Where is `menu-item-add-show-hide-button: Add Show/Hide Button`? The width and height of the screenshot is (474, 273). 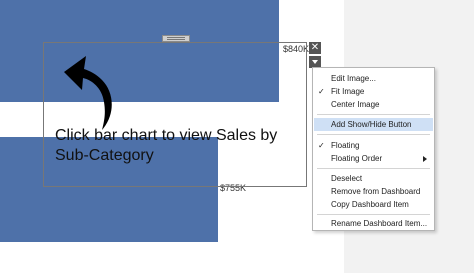 menu-item-add-show-hide-button: Add Show/Hide Button is located at coordinates (373, 124).